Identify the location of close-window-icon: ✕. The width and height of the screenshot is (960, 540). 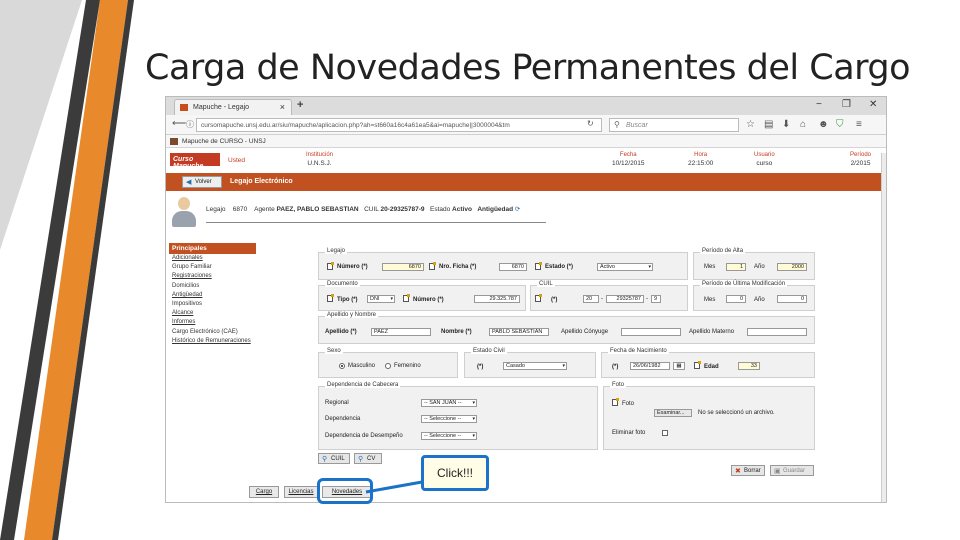
(873, 104).